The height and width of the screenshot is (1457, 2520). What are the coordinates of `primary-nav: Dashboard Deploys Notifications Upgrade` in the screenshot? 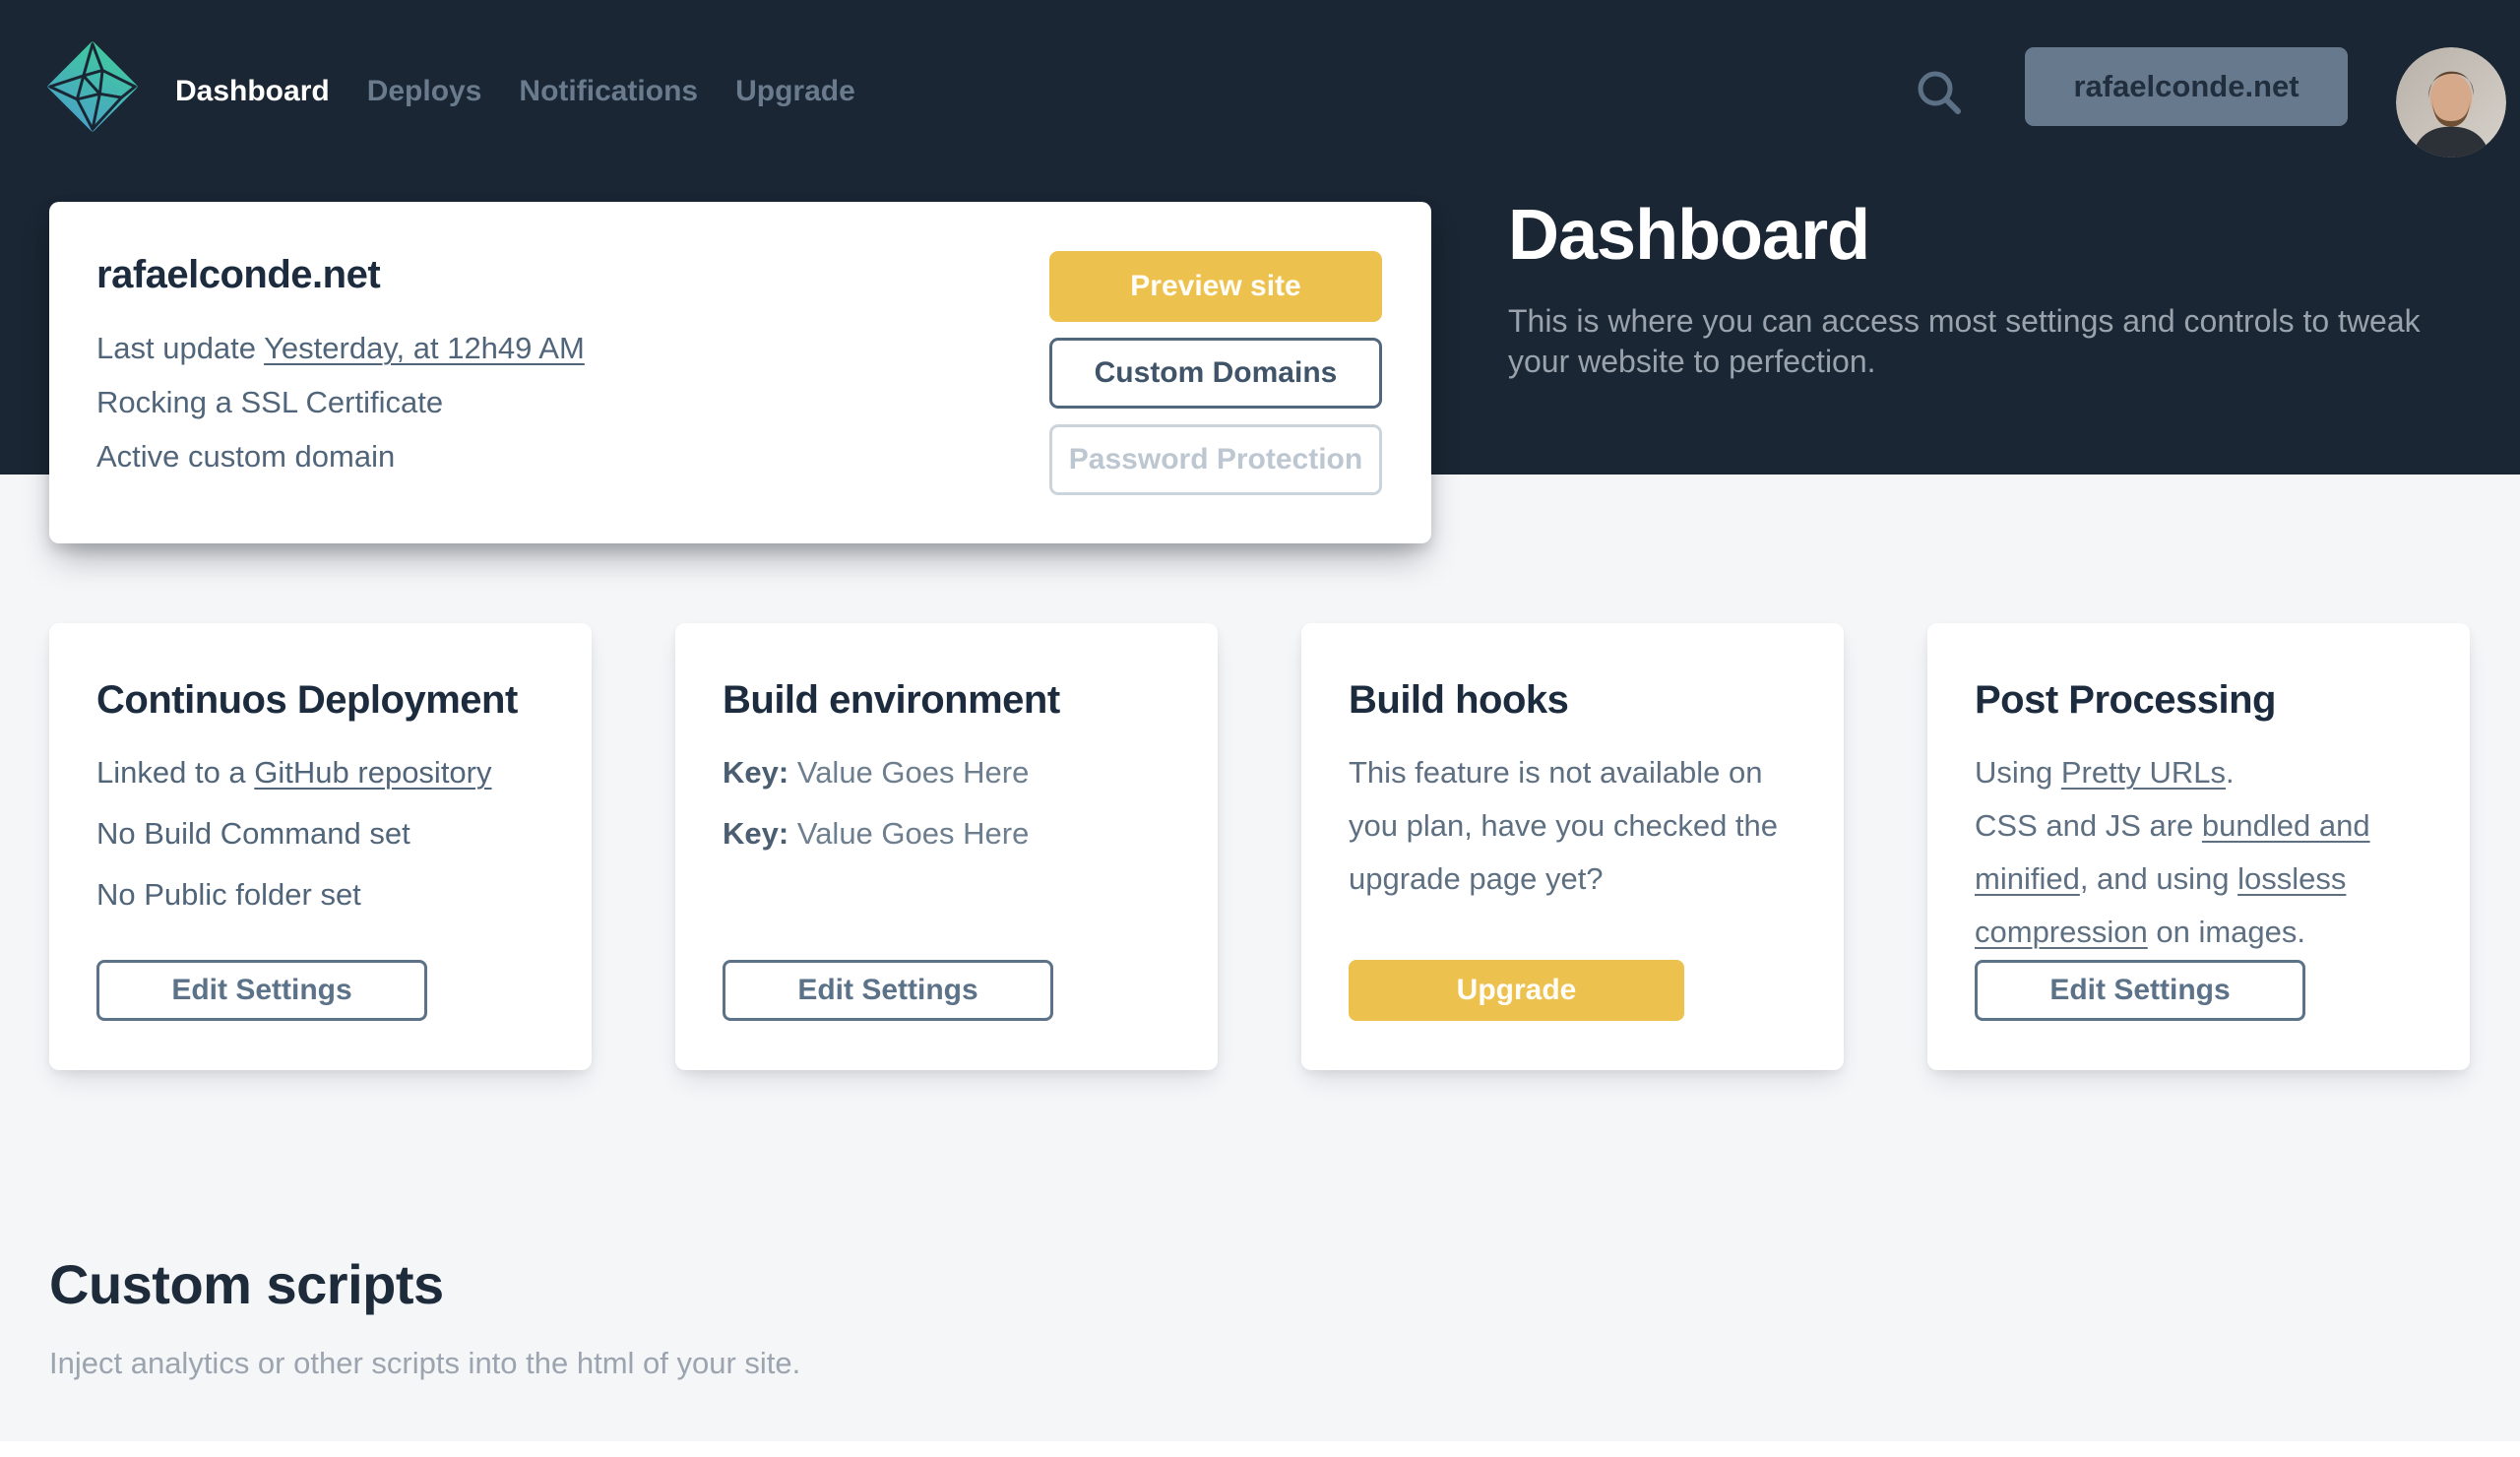 It's located at (515, 91).